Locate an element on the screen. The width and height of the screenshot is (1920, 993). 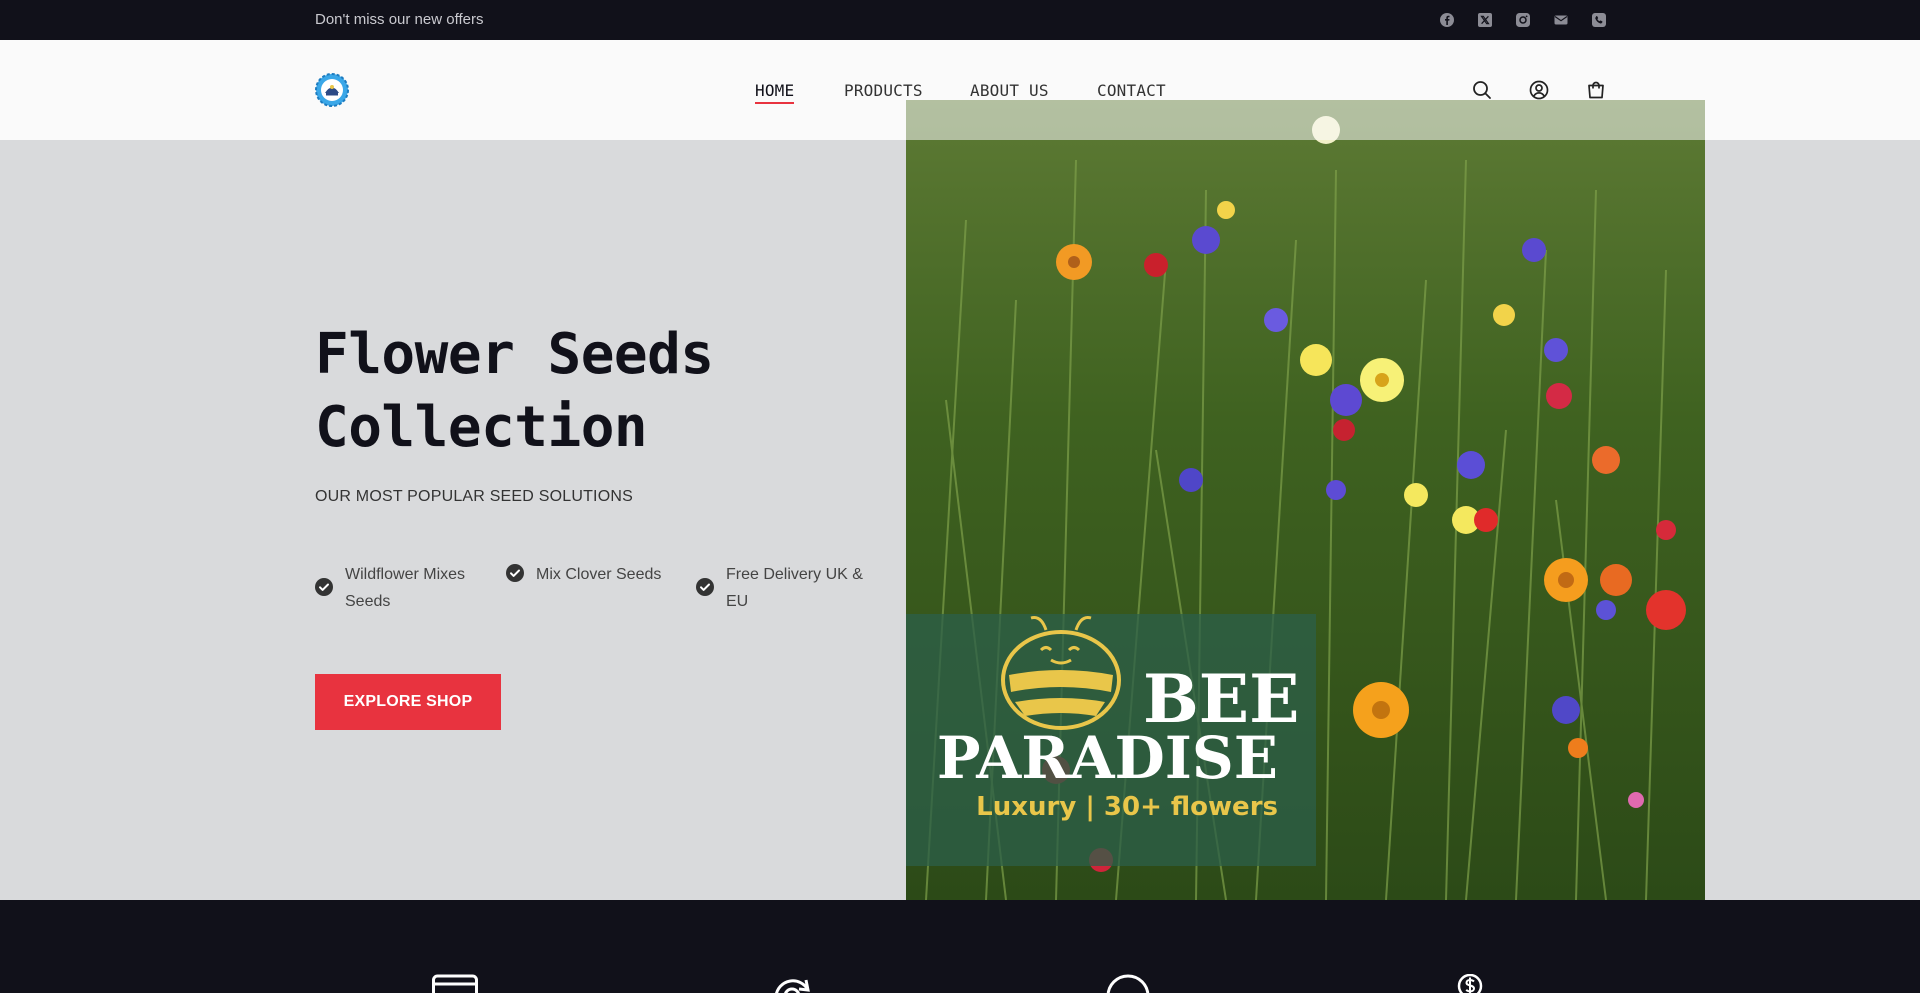
hero-title-line1: Flower Seeds is located at coordinates (514, 354).